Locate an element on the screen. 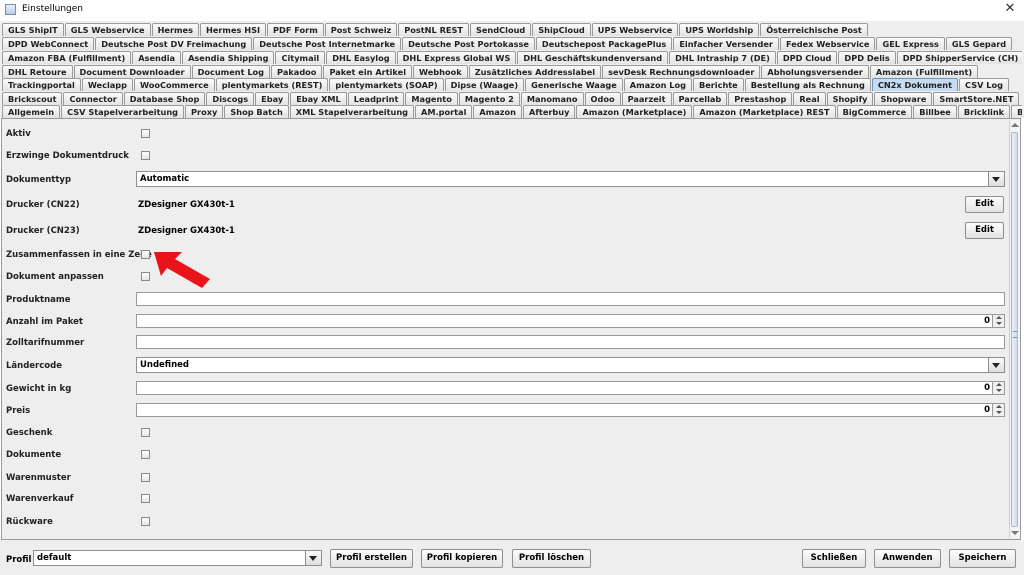 This screenshot has height=575, width=1024. preis-spinner: 0 is located at coordinates (570, 410).